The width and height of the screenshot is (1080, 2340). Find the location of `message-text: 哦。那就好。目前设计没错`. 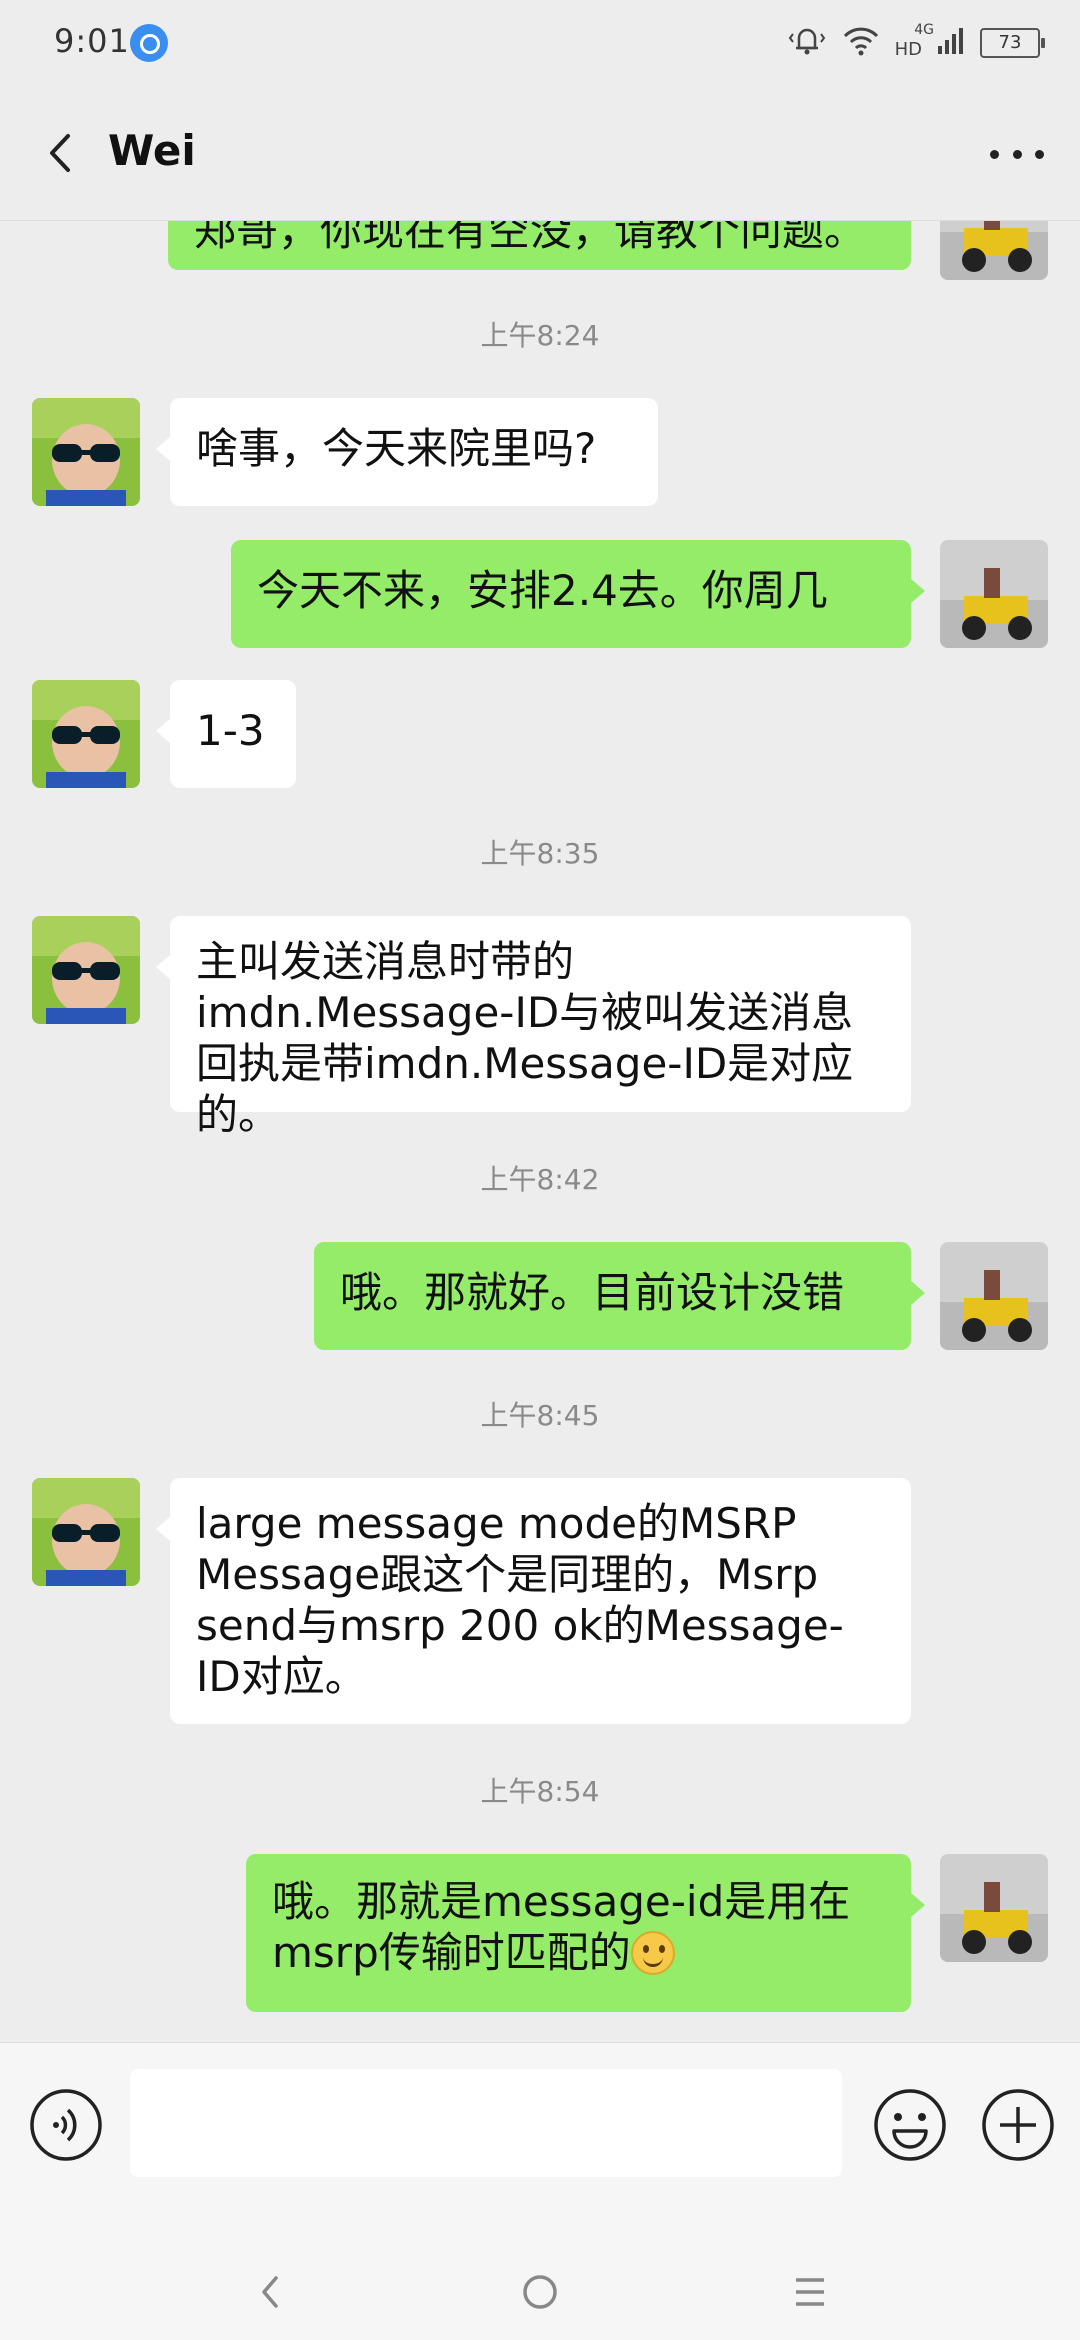

message-text: 哦。那就好。目前设计没错 is located at coordinates (592, 1292).